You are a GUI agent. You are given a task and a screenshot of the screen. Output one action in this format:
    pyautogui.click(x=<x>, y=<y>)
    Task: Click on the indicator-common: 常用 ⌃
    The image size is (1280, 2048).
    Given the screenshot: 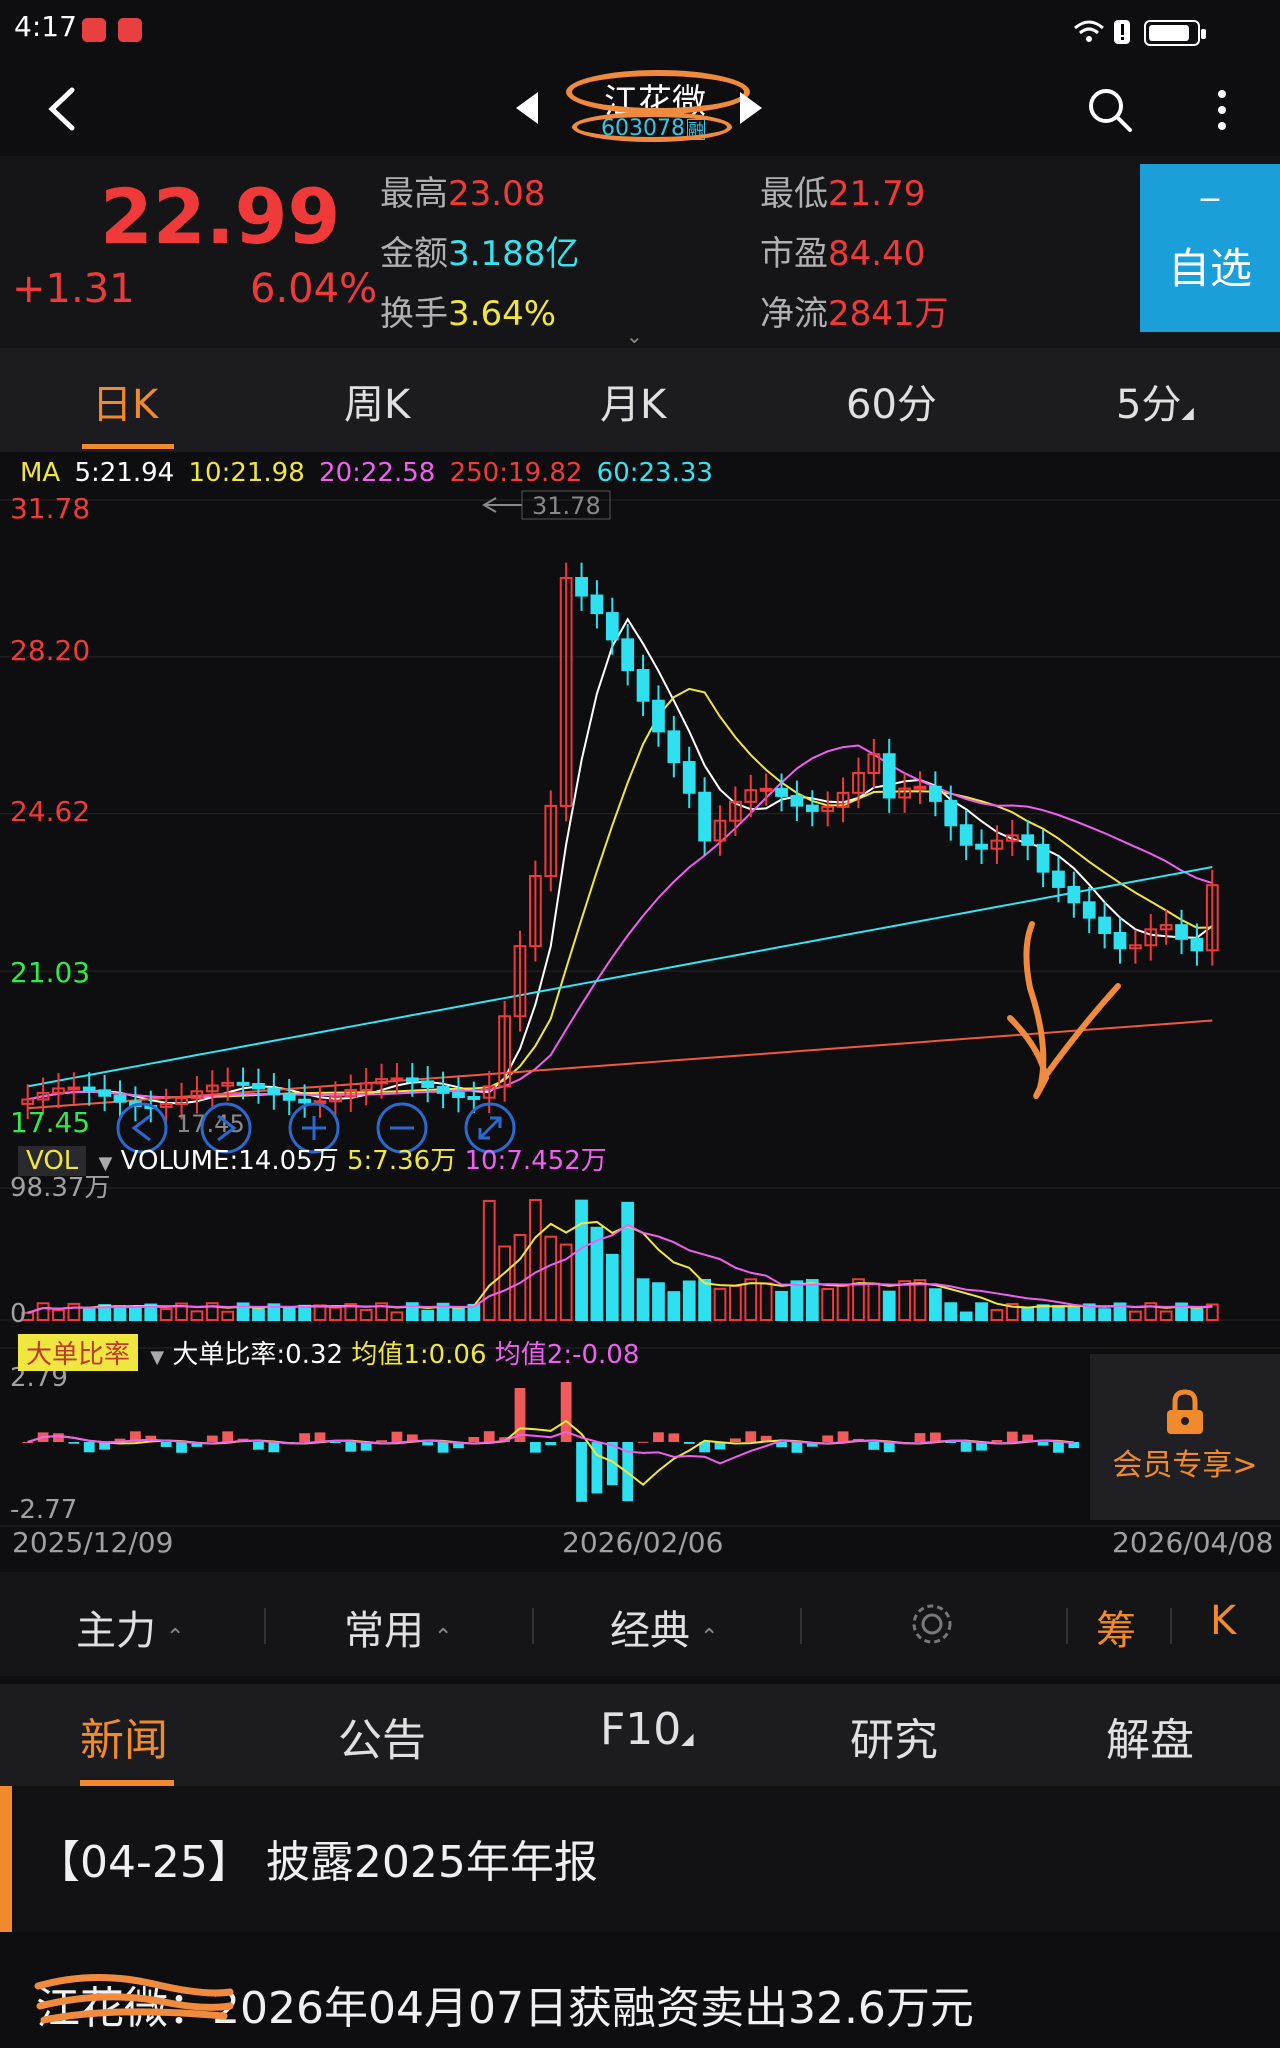 What is the action you would take?
    pyautogui.click(x=398, y=1627)
    